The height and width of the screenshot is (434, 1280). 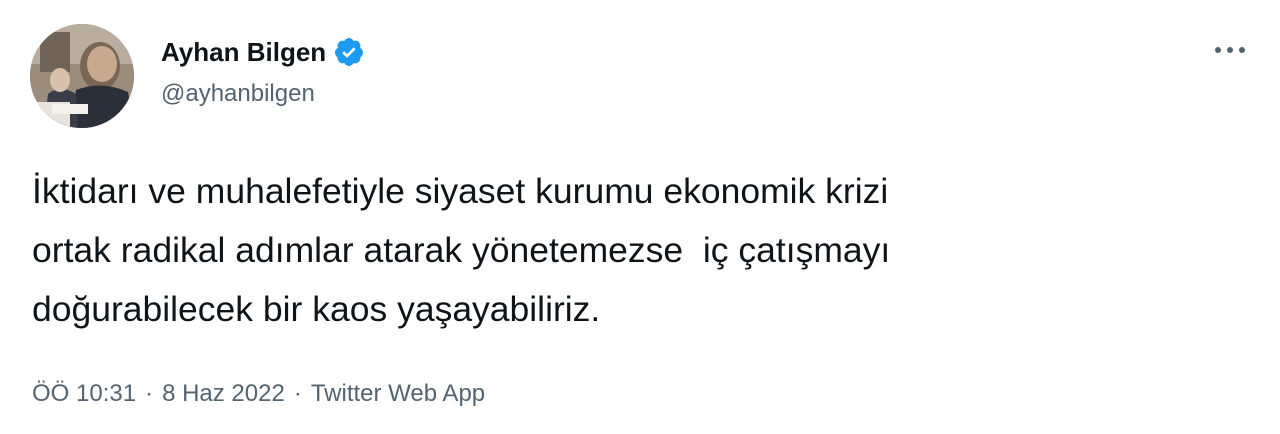 I want to click on more-horizontal-icon, so click(x=1230, y=50).